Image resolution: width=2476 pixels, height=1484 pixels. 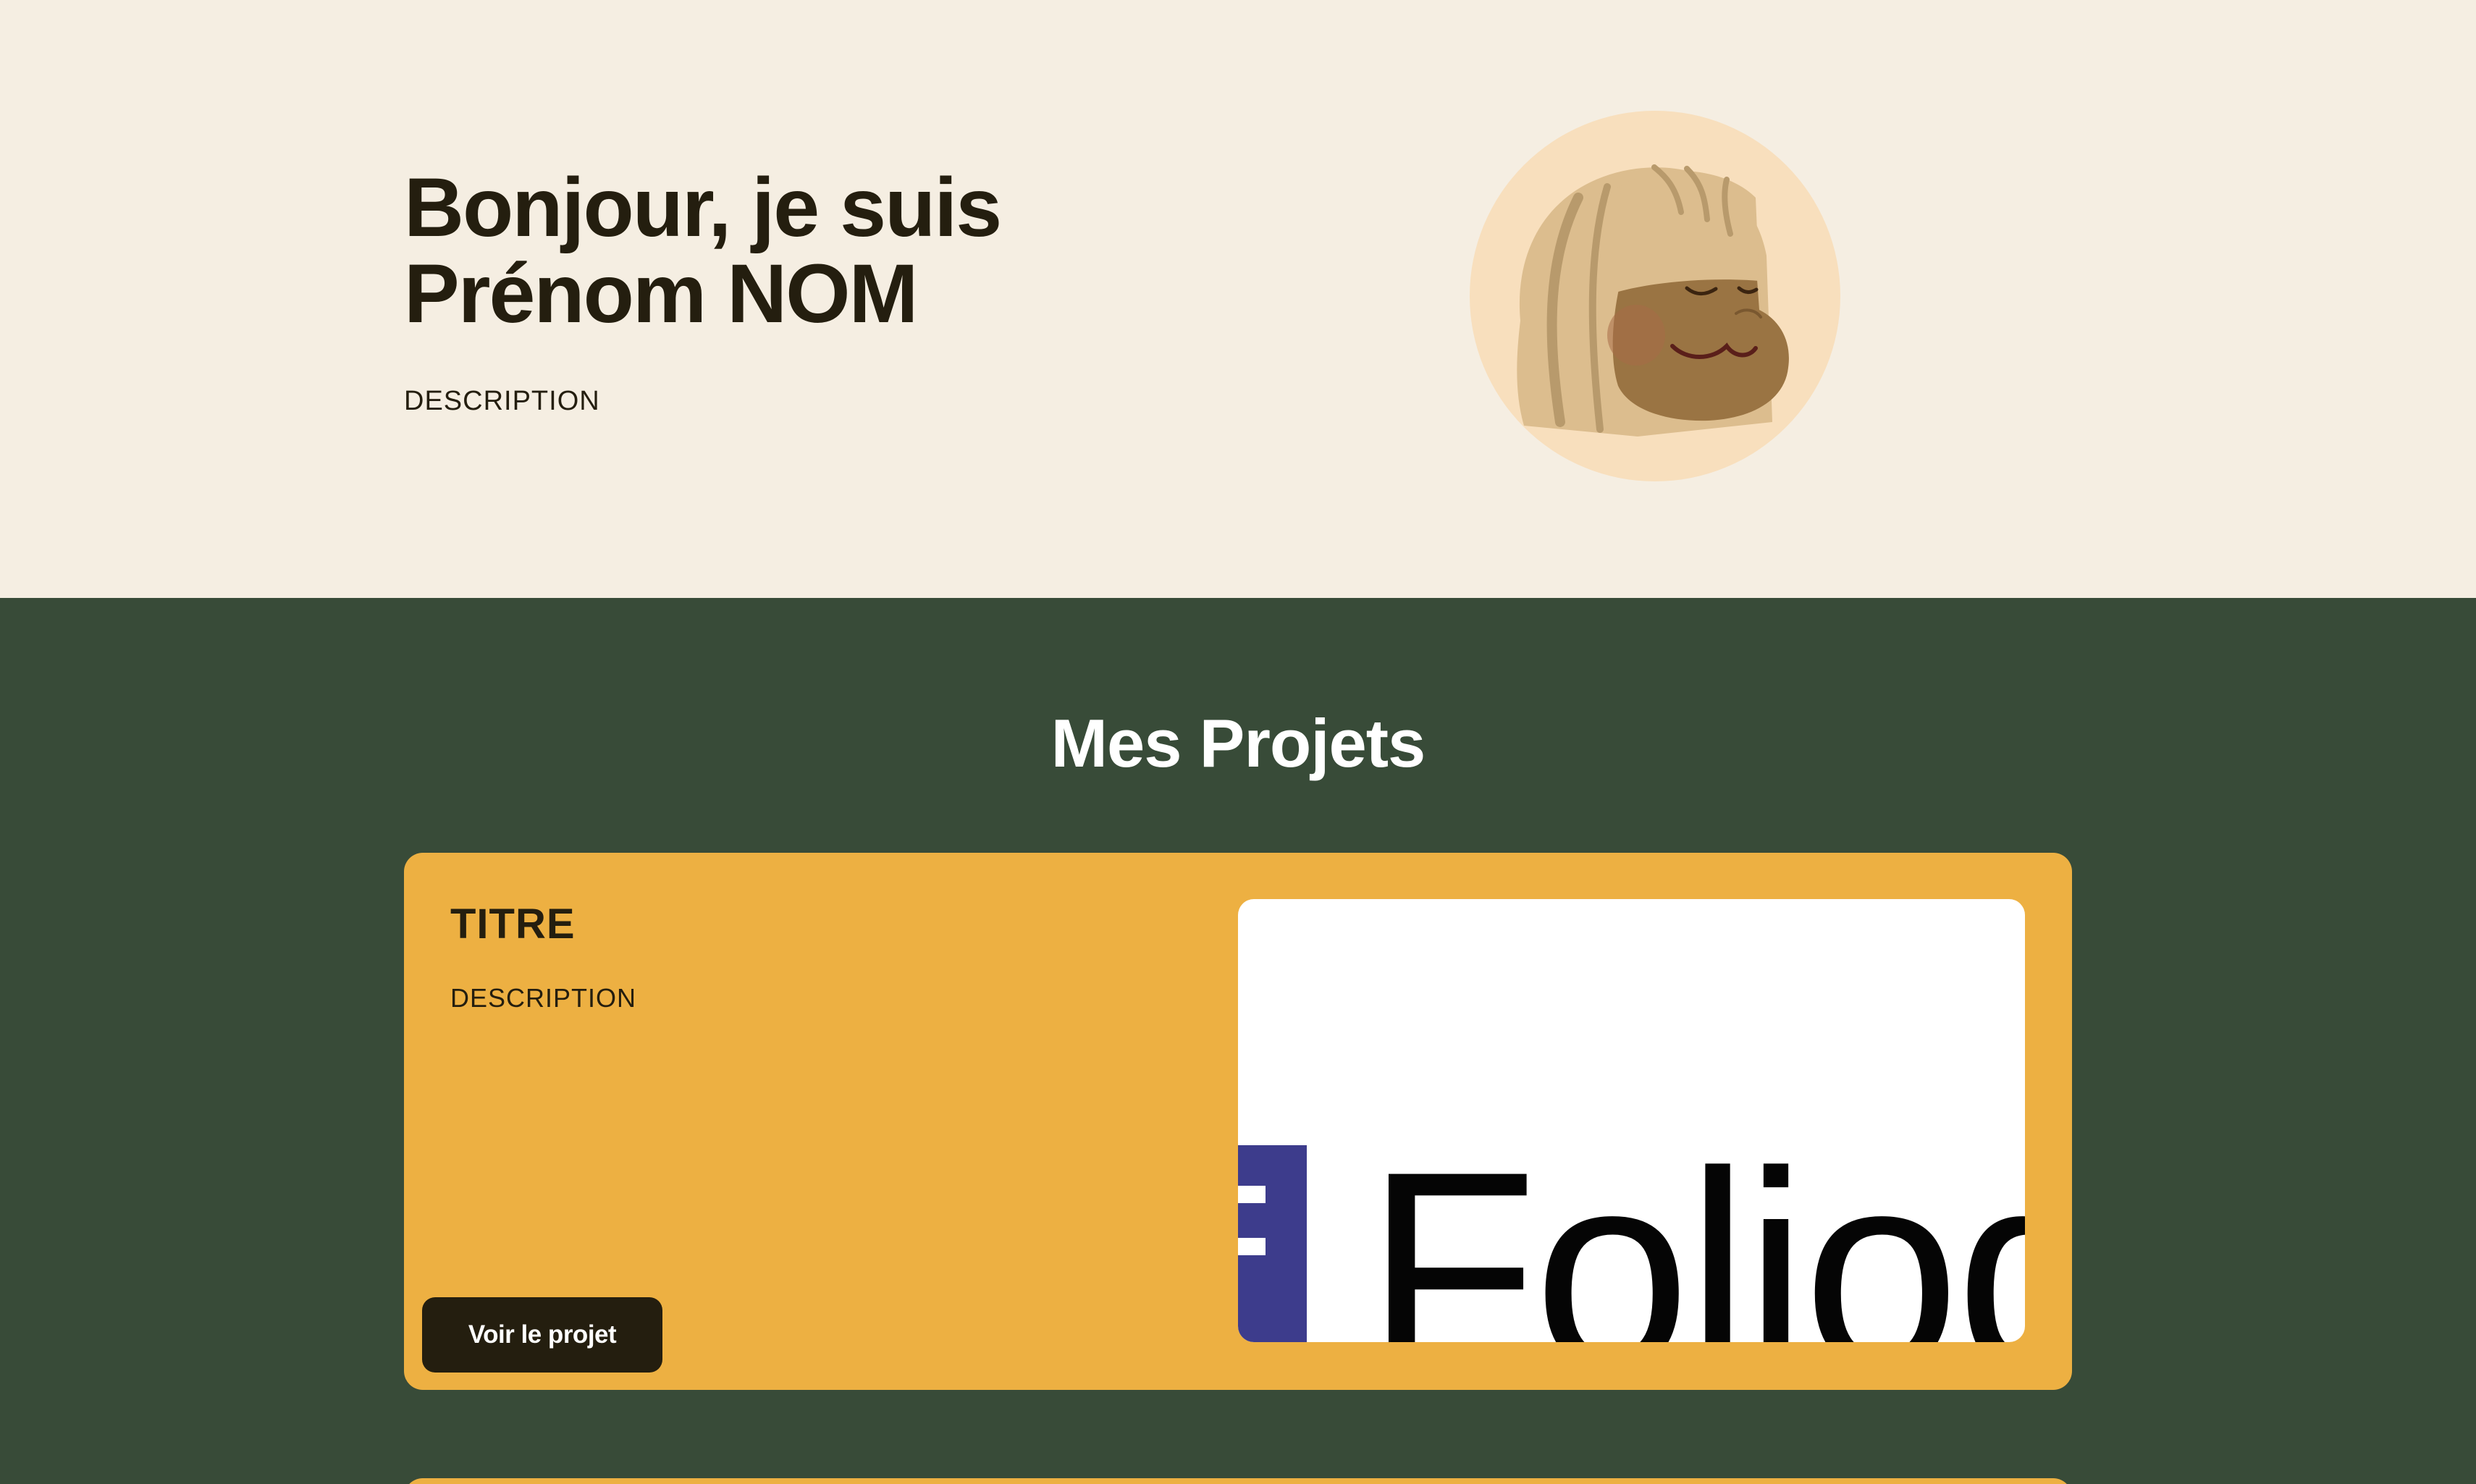 What do you see at coordinates (1238, 743) in the screenshot?
I see `projects-heading: Mes Projets` at bounding box center [1238, 743].